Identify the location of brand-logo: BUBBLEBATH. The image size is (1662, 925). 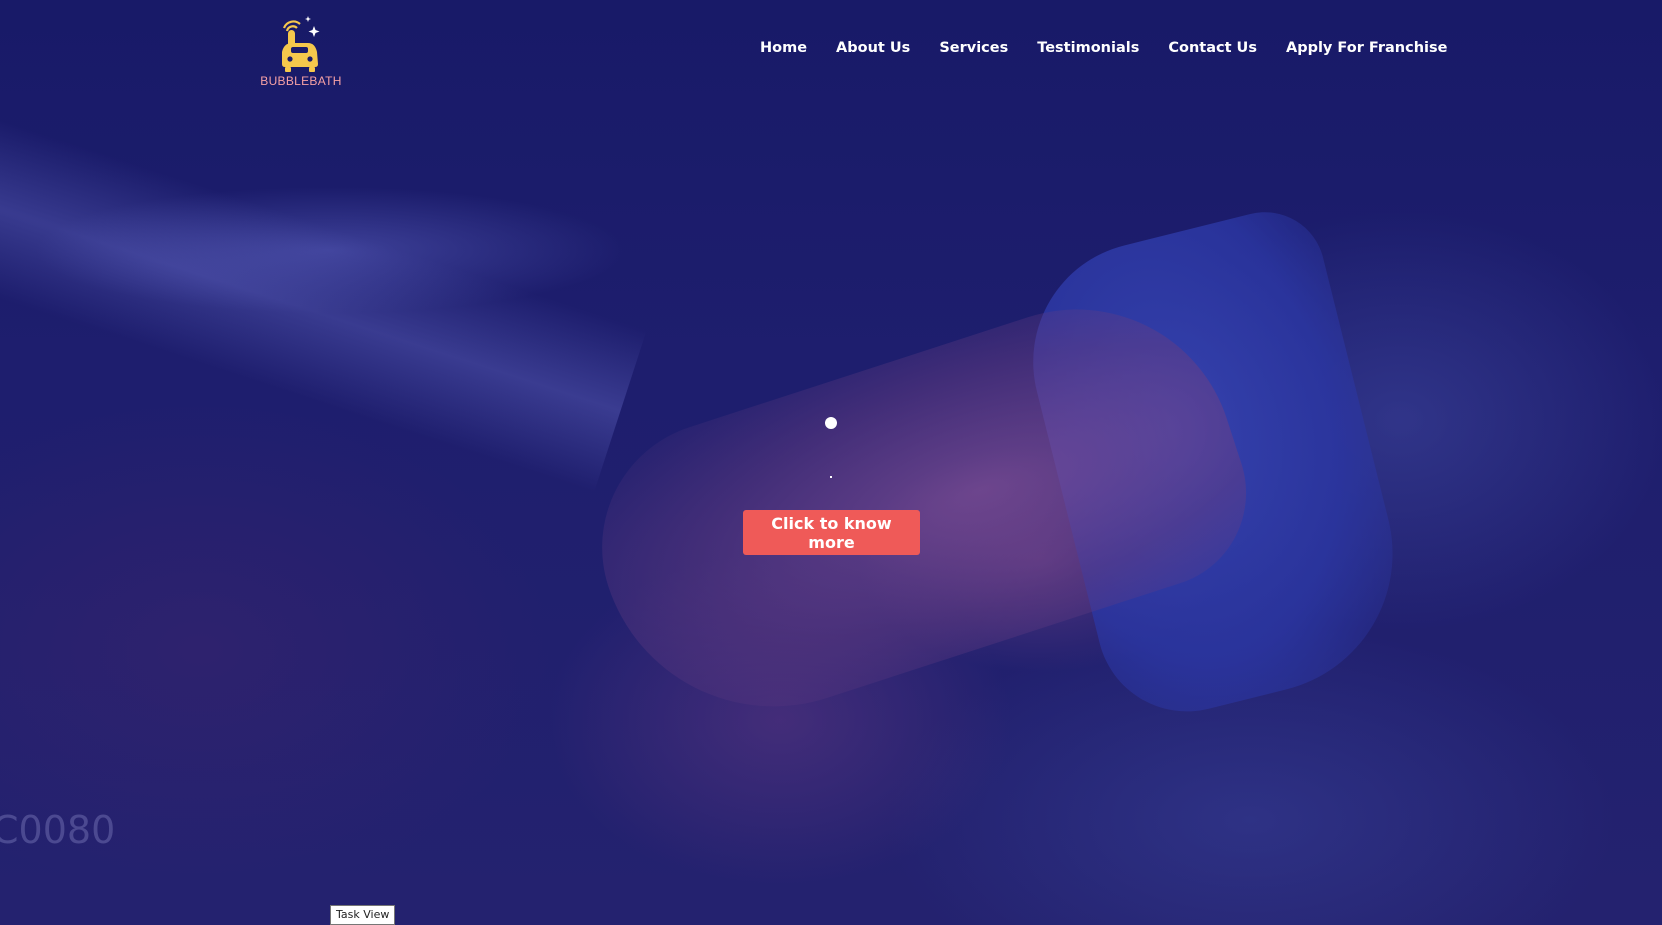
(301, 52).